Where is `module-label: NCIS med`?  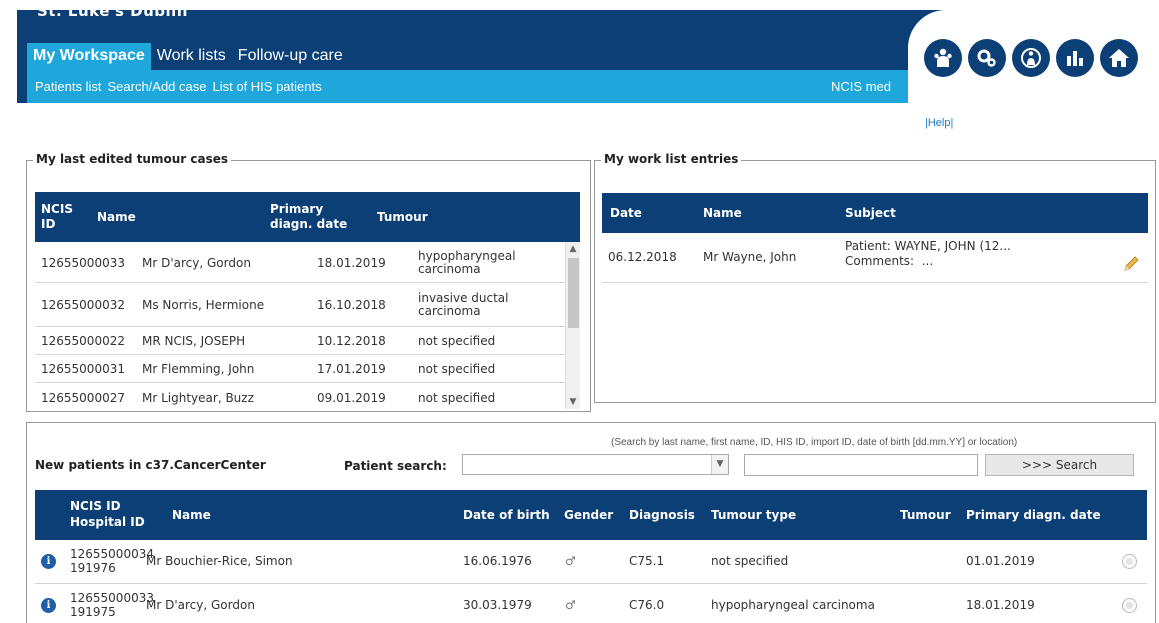 module-label: NCIS med is located at coordinates (861, 86).